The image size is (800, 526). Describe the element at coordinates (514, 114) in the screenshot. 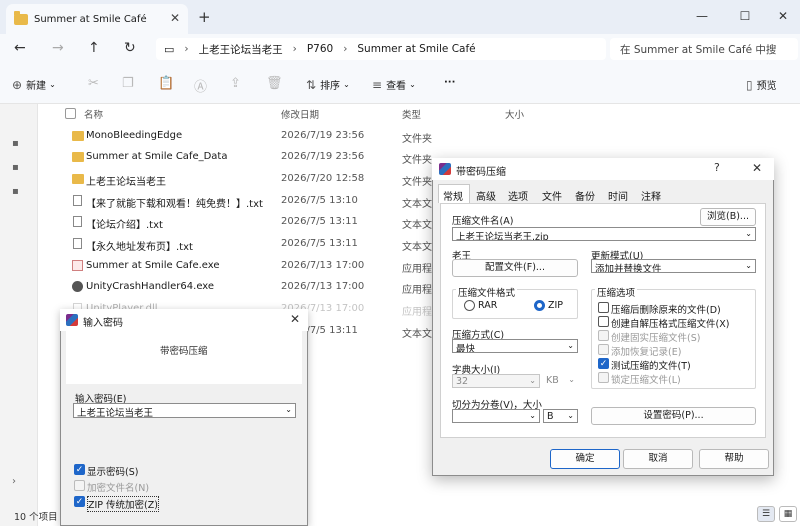

I see `column-size: 大小` at that location.